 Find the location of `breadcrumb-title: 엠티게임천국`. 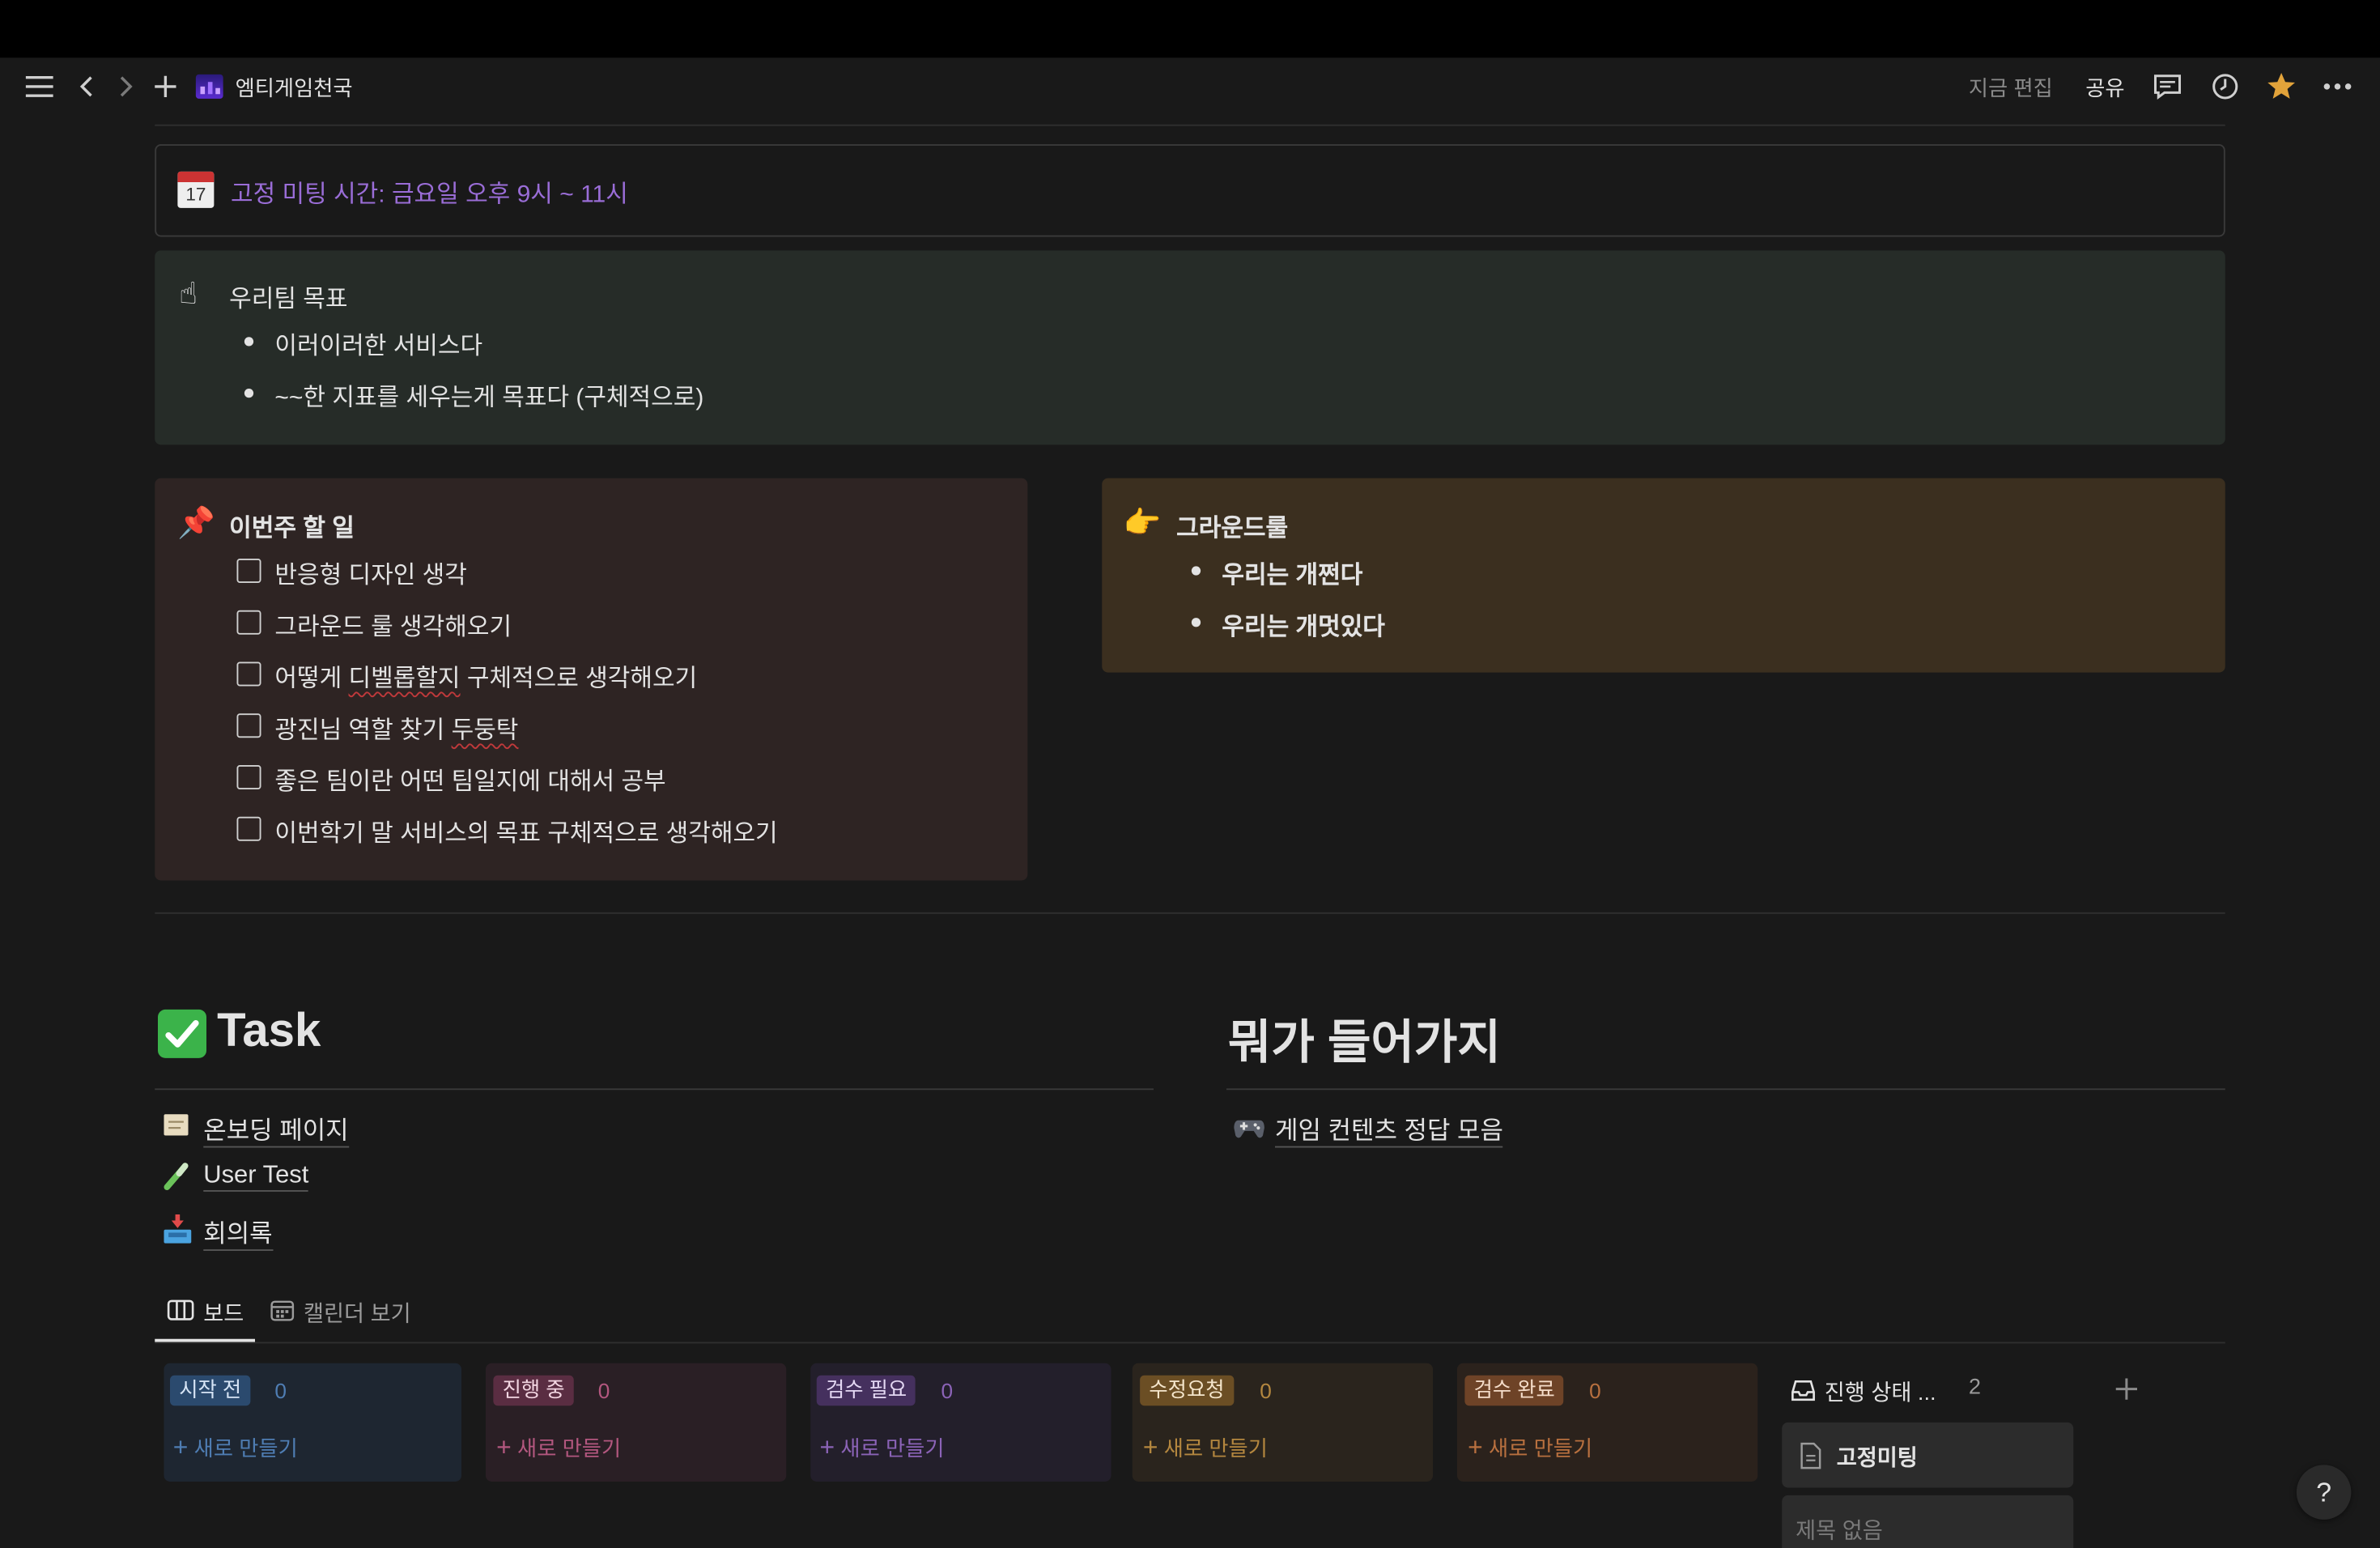

breadcrumb-title: 엠티게임천국 is located at coordinates (294, 88).